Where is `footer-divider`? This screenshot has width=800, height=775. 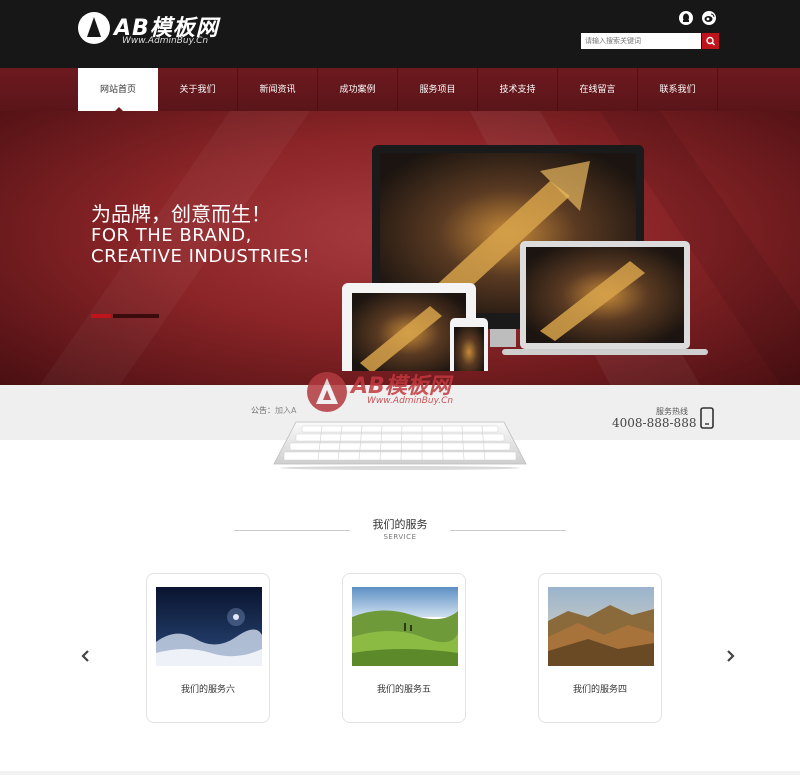 footer-divider is located at coordinates (400, 773).